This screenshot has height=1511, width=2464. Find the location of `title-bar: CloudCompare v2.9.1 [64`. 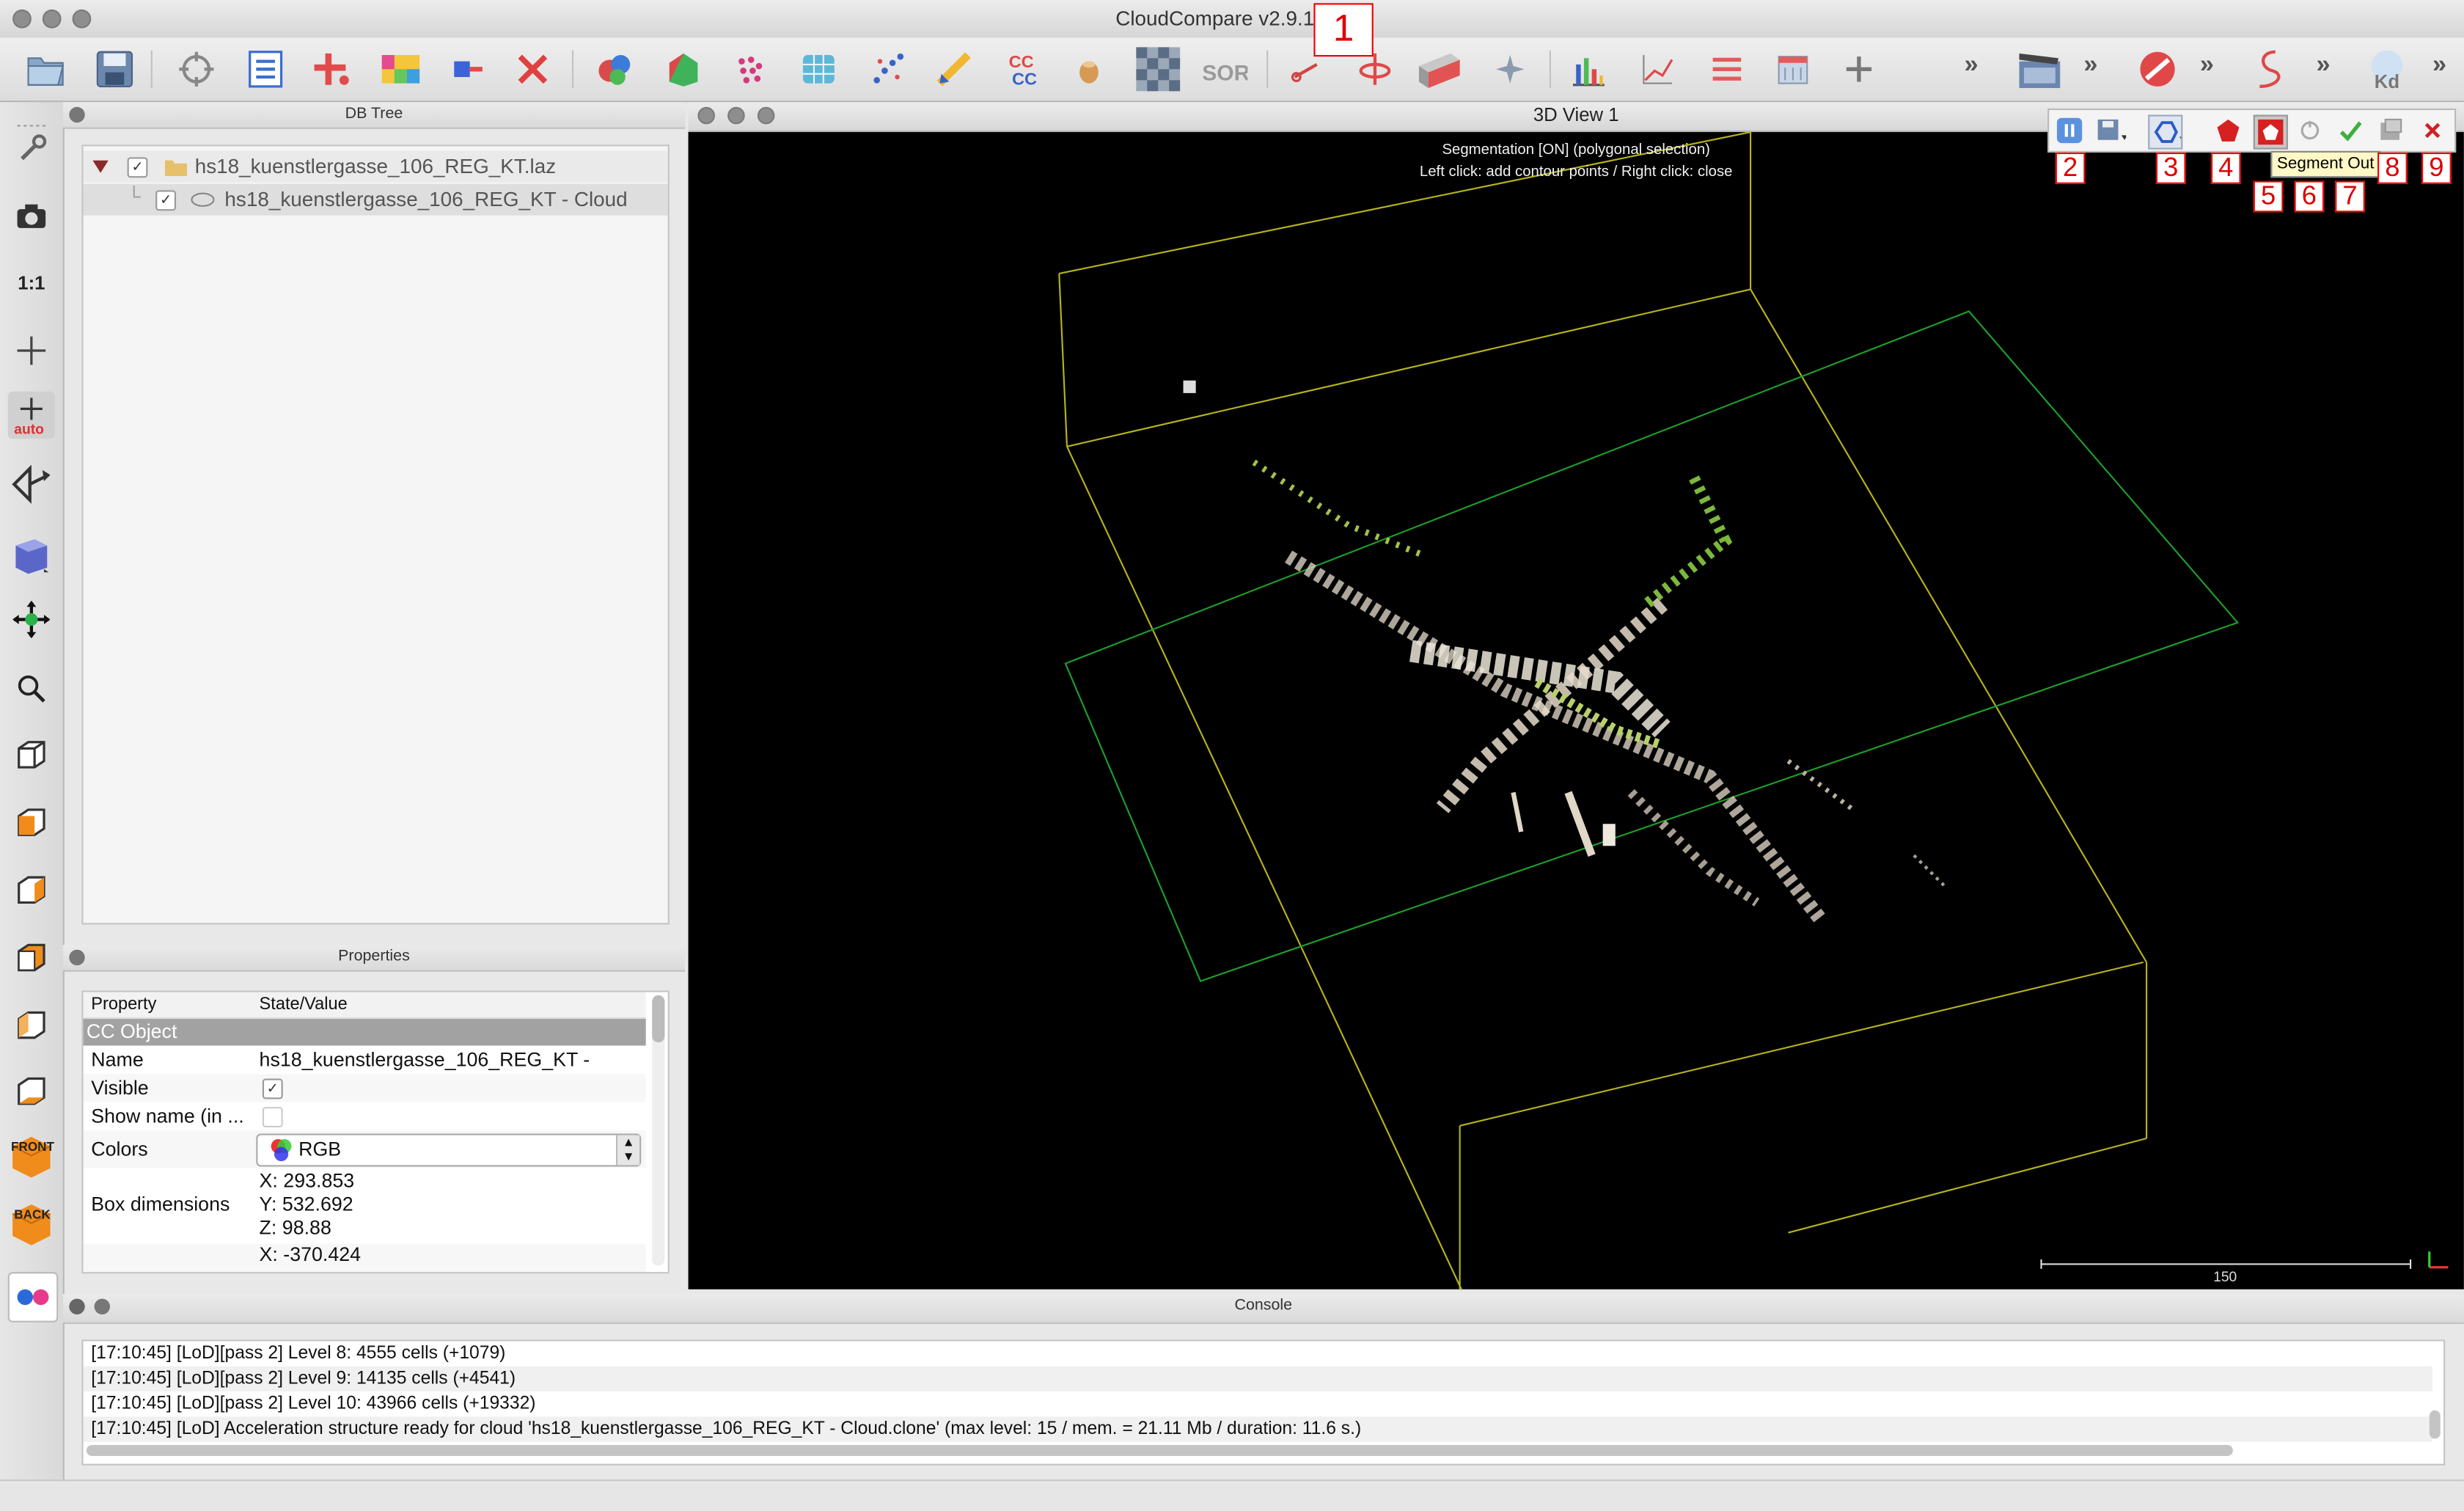

title-bar: CloudCompare v2.9.1 [64 is located at coordinates (1232, 20).